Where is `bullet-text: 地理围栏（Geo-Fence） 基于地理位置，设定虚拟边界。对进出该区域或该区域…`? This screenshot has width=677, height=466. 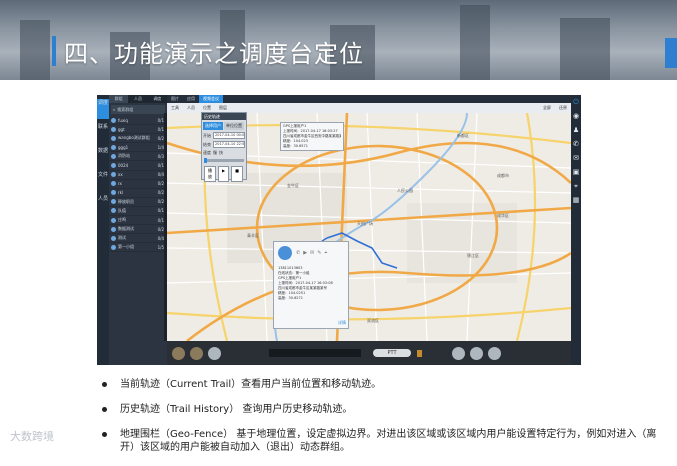 bullet-text: 地理围栏（Geo-Fence） 基于地理位置，设定虚拟边界。对进出该区域或该区域… is located at coordinates (388, 441).